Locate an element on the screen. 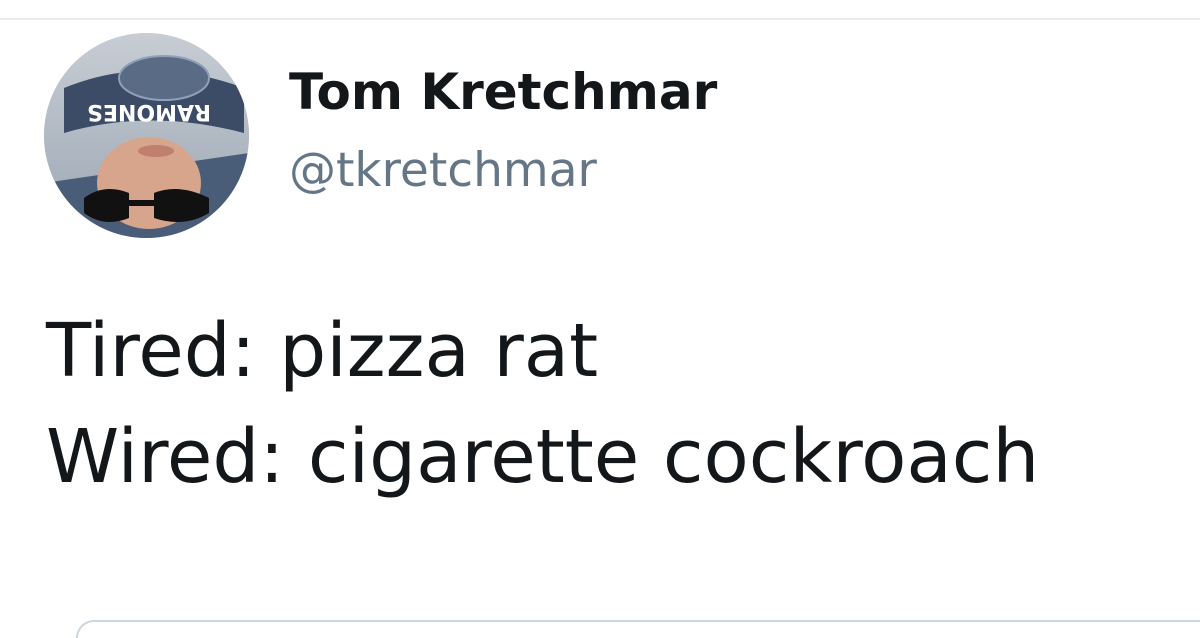  avatar-photo-icon: RAMONES is located at coordinates (146, 135).